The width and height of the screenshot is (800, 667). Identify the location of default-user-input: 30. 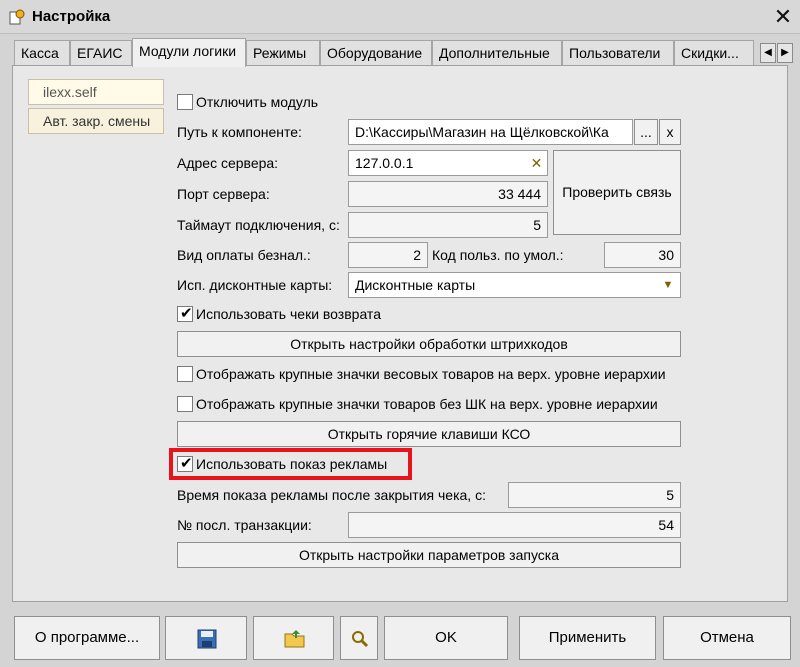
(642, 255).